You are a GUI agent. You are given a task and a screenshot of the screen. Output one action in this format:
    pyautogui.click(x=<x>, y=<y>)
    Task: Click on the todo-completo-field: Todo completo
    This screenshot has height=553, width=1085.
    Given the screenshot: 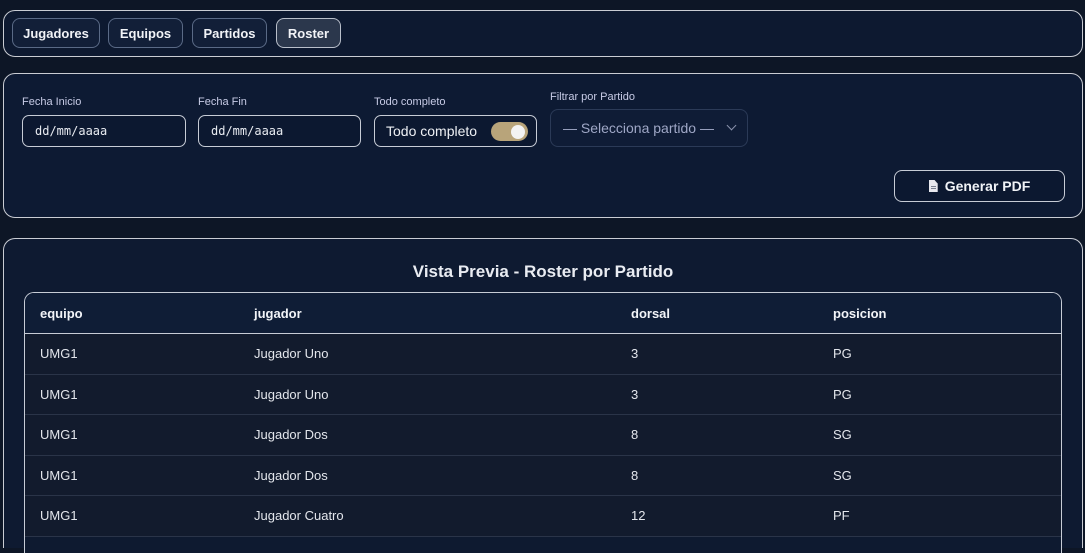 What is the action you would take?
    pyautogui.click(x=455, y=131)
    